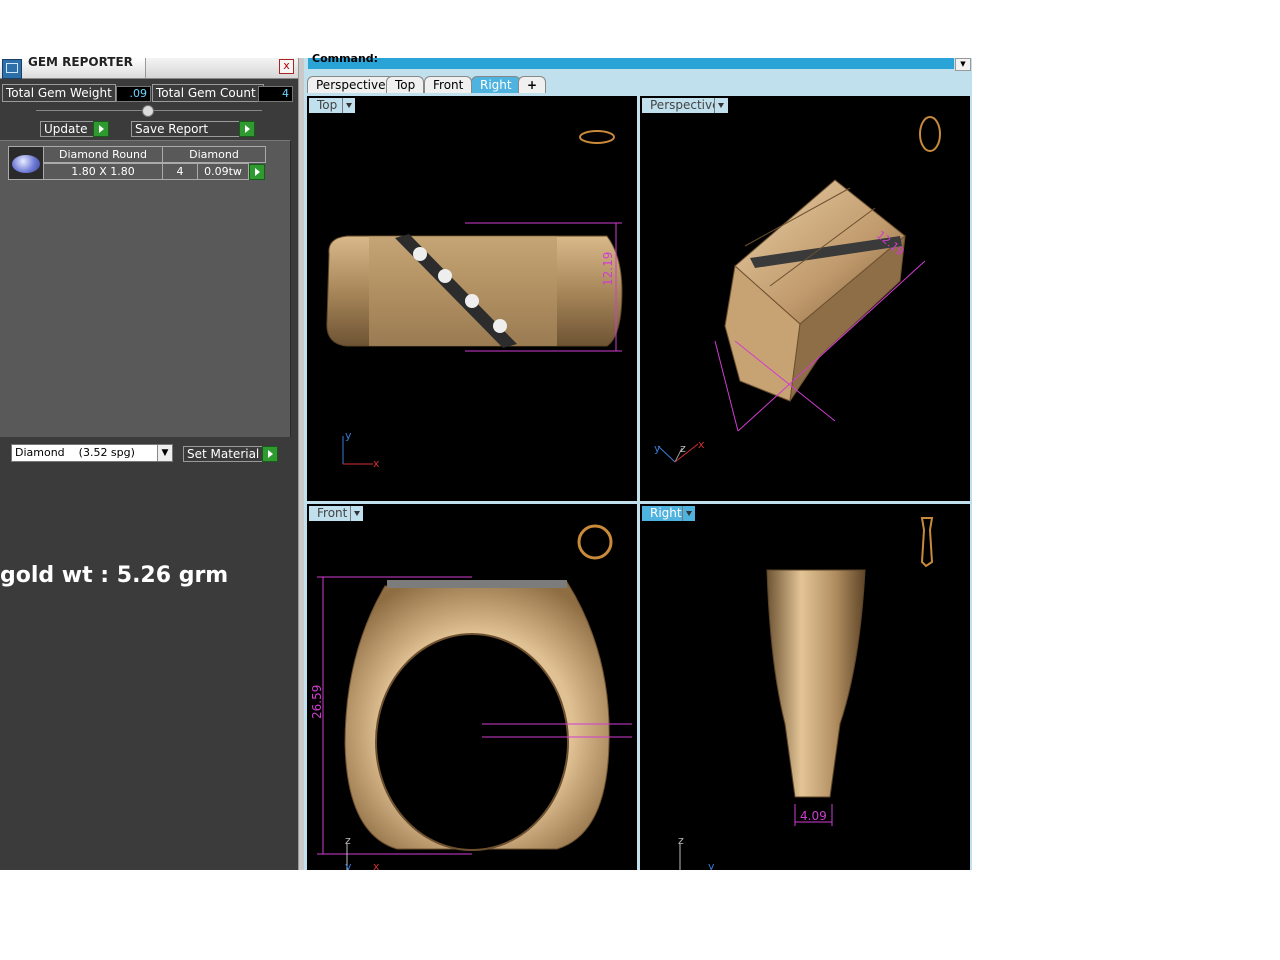 Image resolution: width=1280 pixels, height=960 pixels. I want to click on save-report-go-icon, so click(247, 129).